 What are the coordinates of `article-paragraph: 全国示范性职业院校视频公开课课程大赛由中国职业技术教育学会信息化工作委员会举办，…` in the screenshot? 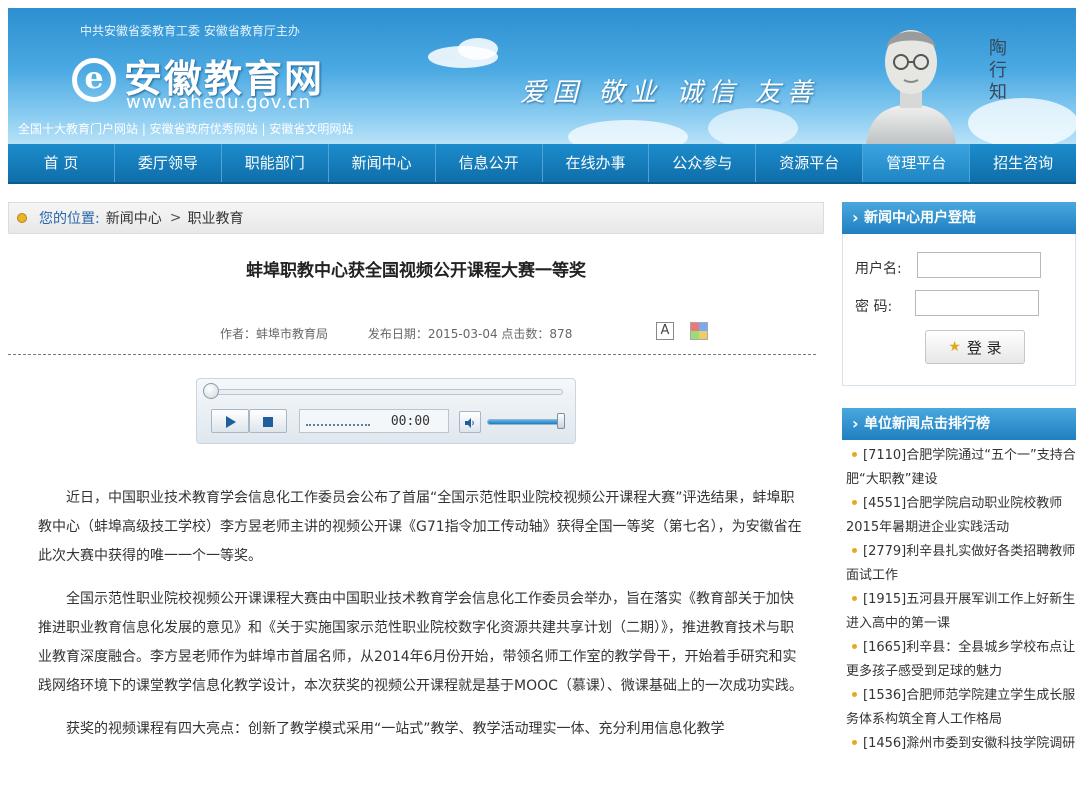 It's located at (420, 642).